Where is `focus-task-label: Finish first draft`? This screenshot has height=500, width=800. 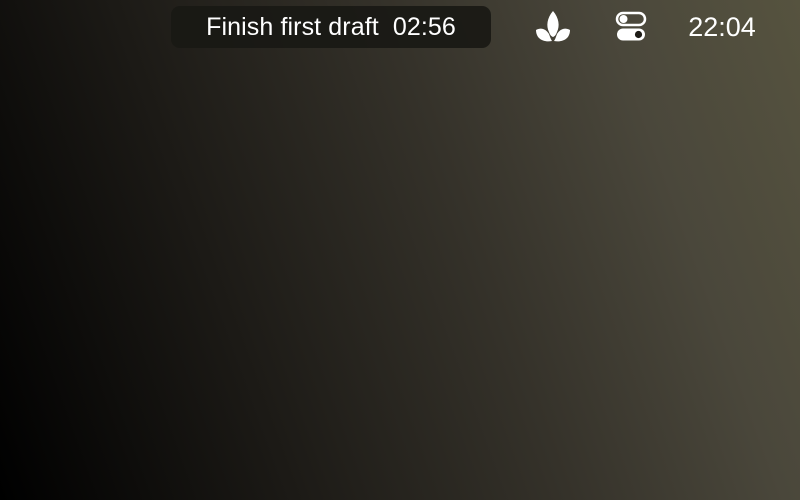 focus-task-label: Finish first draft is located at coordinates (292, 26).